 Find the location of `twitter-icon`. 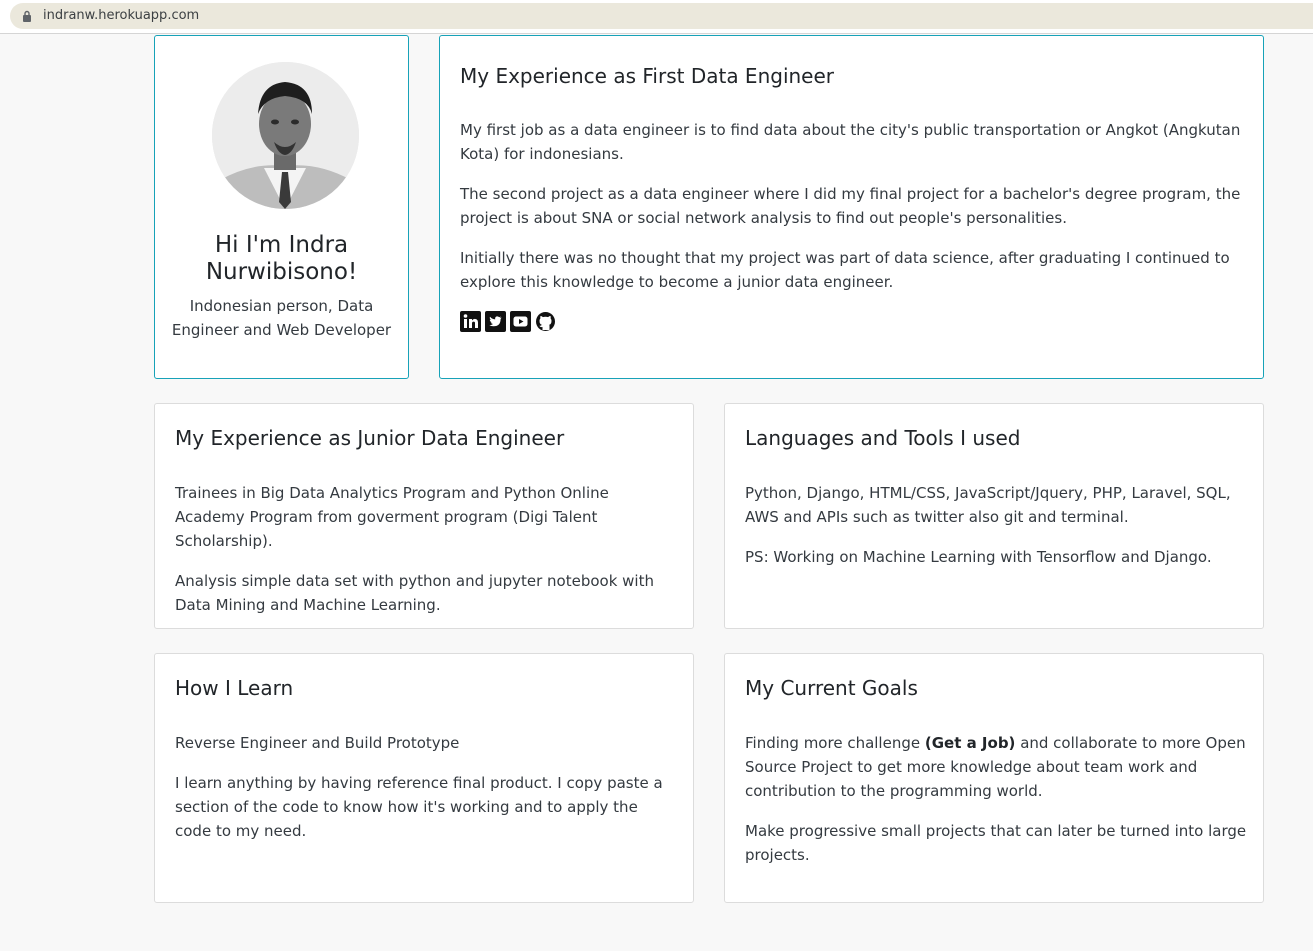

twitter-icon is located at coordinates (495, 321).